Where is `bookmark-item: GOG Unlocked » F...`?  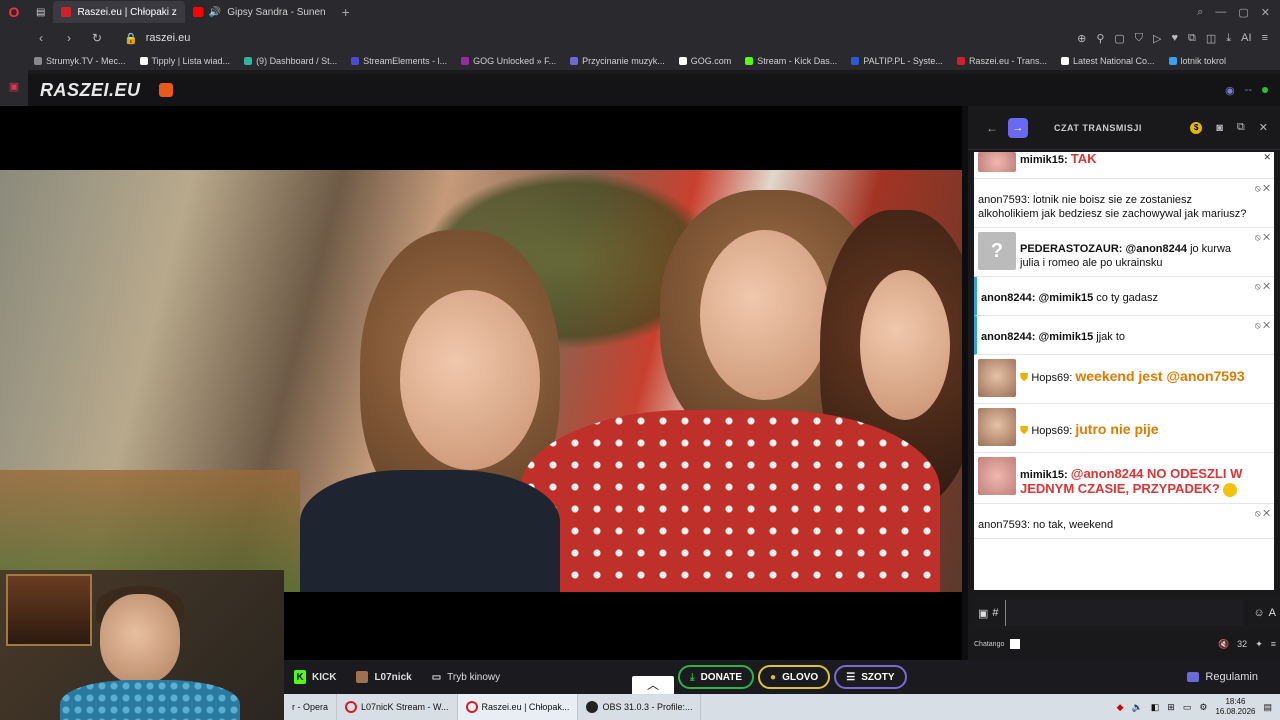 bookmark-item: GOG Unlocked » F... is located at coordinates (508, 61).